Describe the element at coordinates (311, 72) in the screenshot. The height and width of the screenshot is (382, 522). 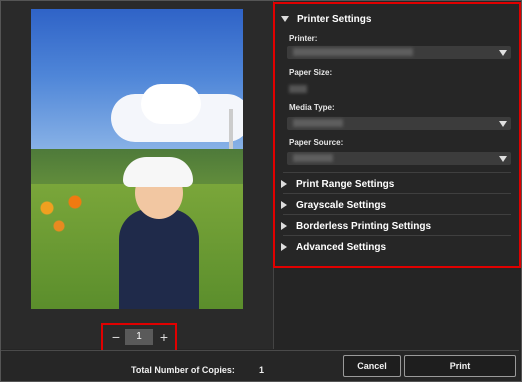
I see `paper-size-label: Paper Size:` at that location.